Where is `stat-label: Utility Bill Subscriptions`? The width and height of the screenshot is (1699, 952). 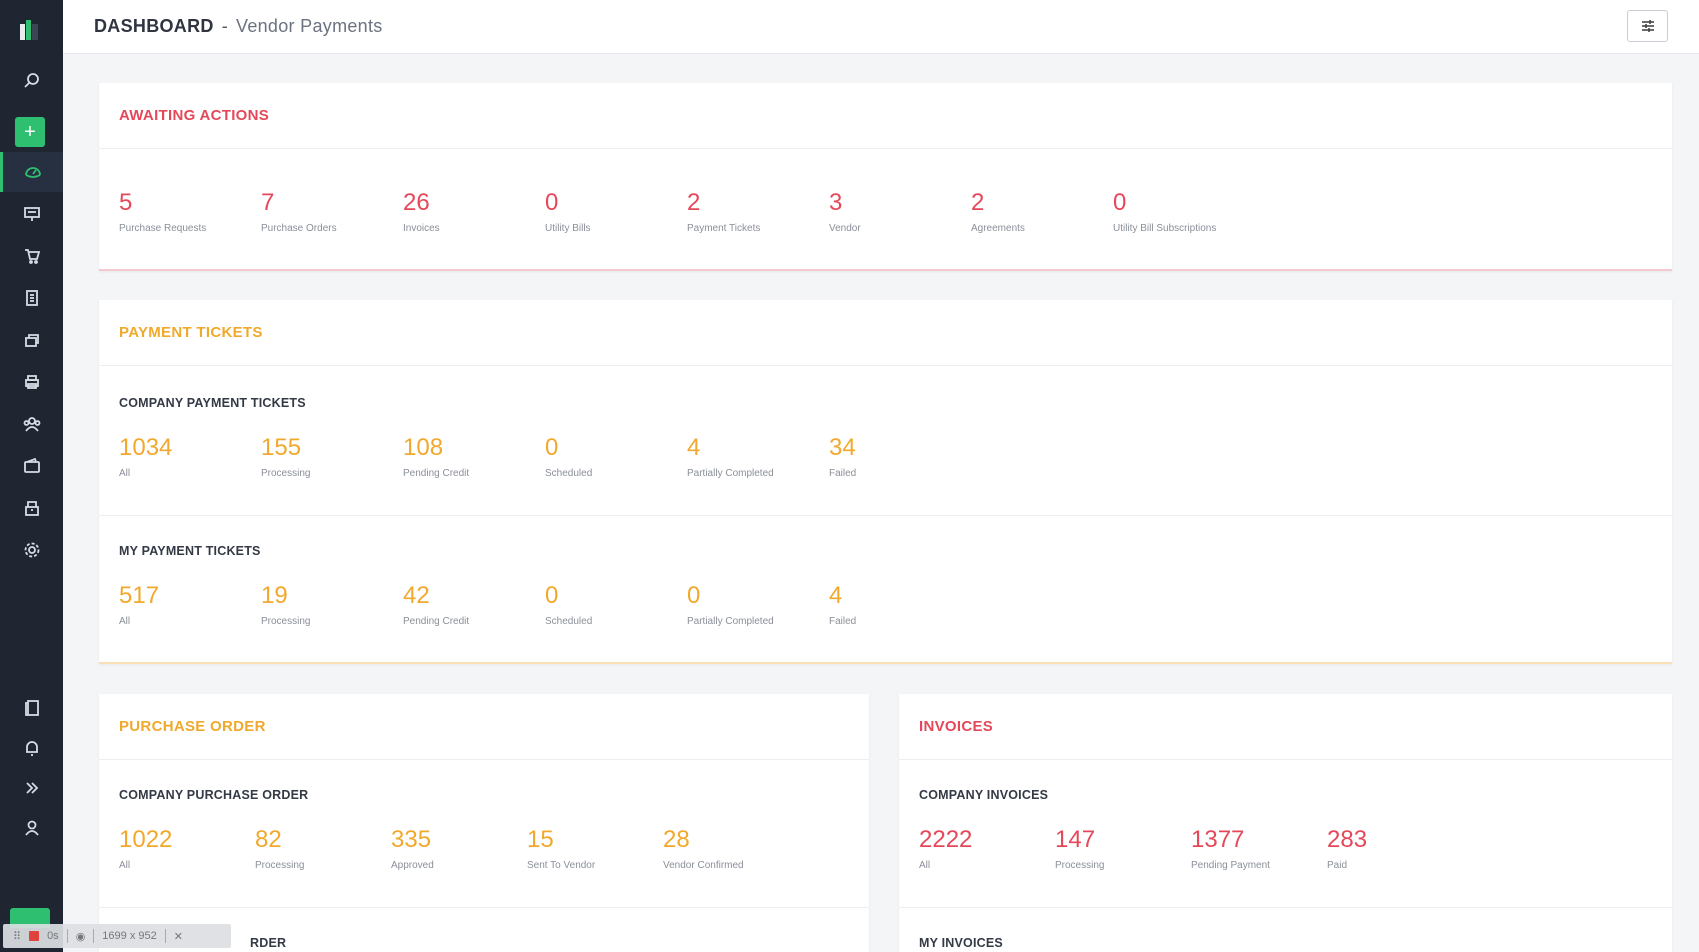
stat-label: Utility Bill Subscriptions is located at coordinates (1165, 228).